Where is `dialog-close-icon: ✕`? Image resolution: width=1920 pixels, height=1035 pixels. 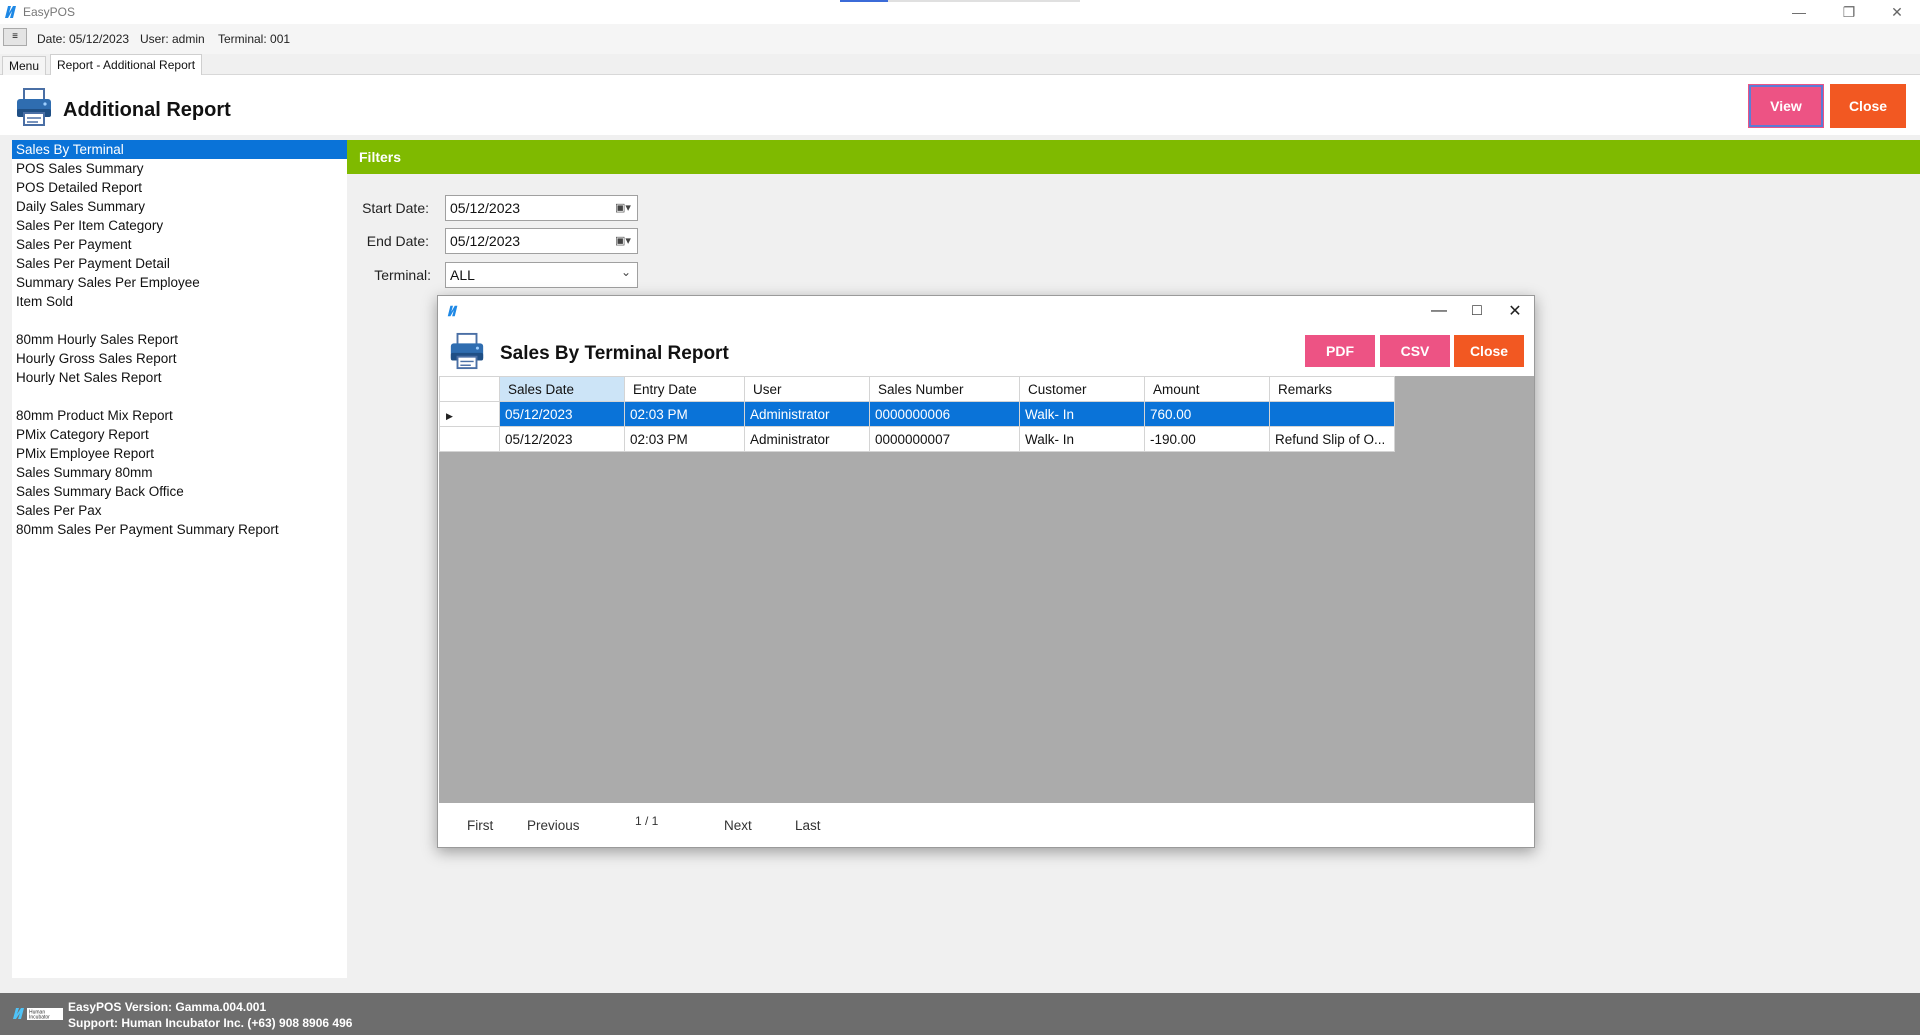 dialog-close-icon: ✕ is located at coordinates (1515, 311).